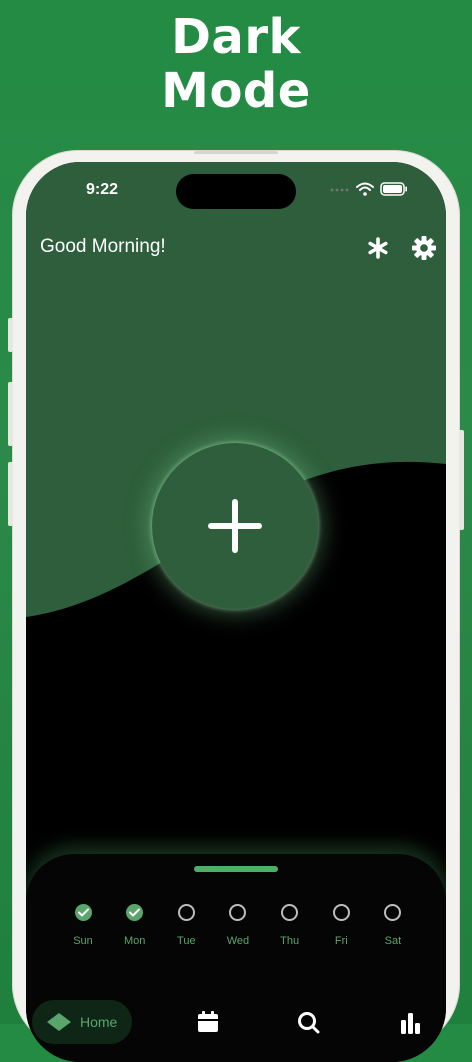 This screenshot has width=472, height=1062. I want to click on day-item: Wed, so click(238, 925).